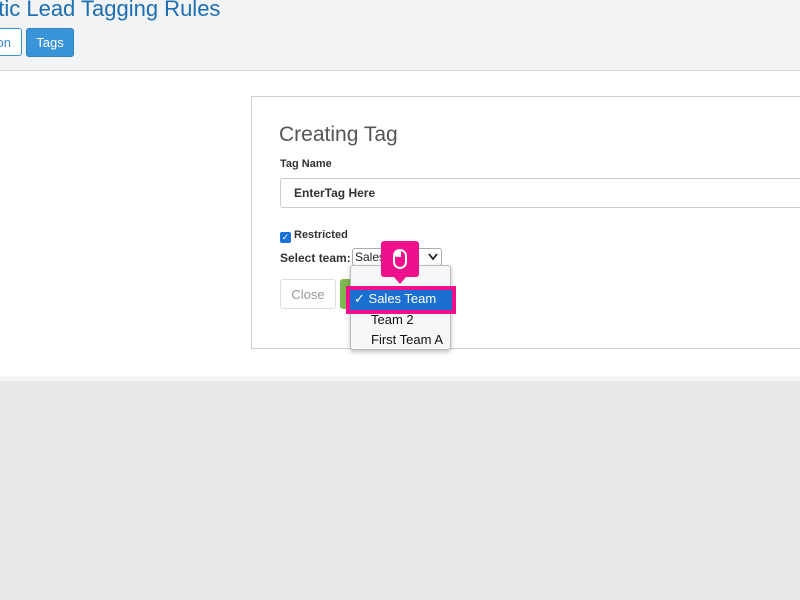 The image size is (800, 600). I want to click on checkbox-check-icon: ✓, so click(285, 237).